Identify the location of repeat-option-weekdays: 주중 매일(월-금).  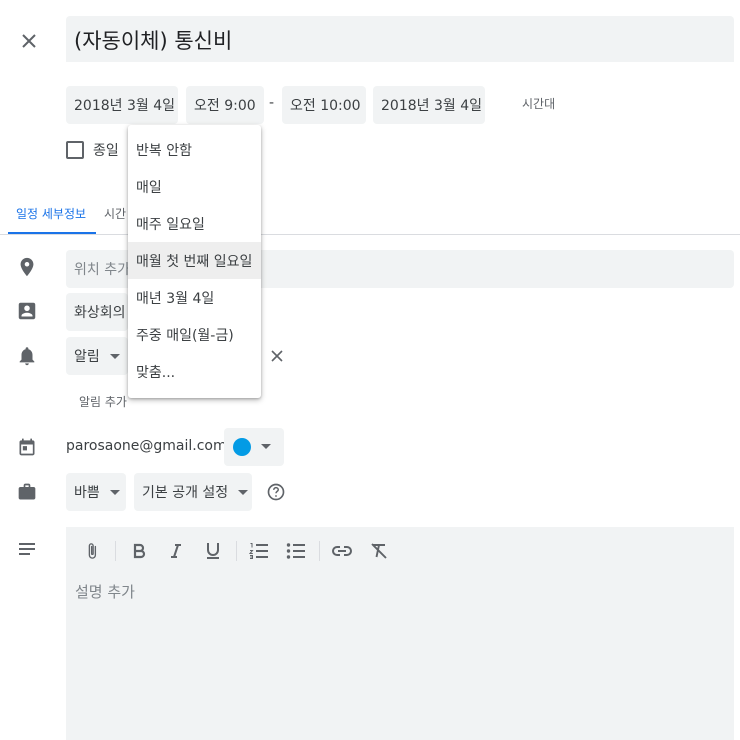
(194, 334).